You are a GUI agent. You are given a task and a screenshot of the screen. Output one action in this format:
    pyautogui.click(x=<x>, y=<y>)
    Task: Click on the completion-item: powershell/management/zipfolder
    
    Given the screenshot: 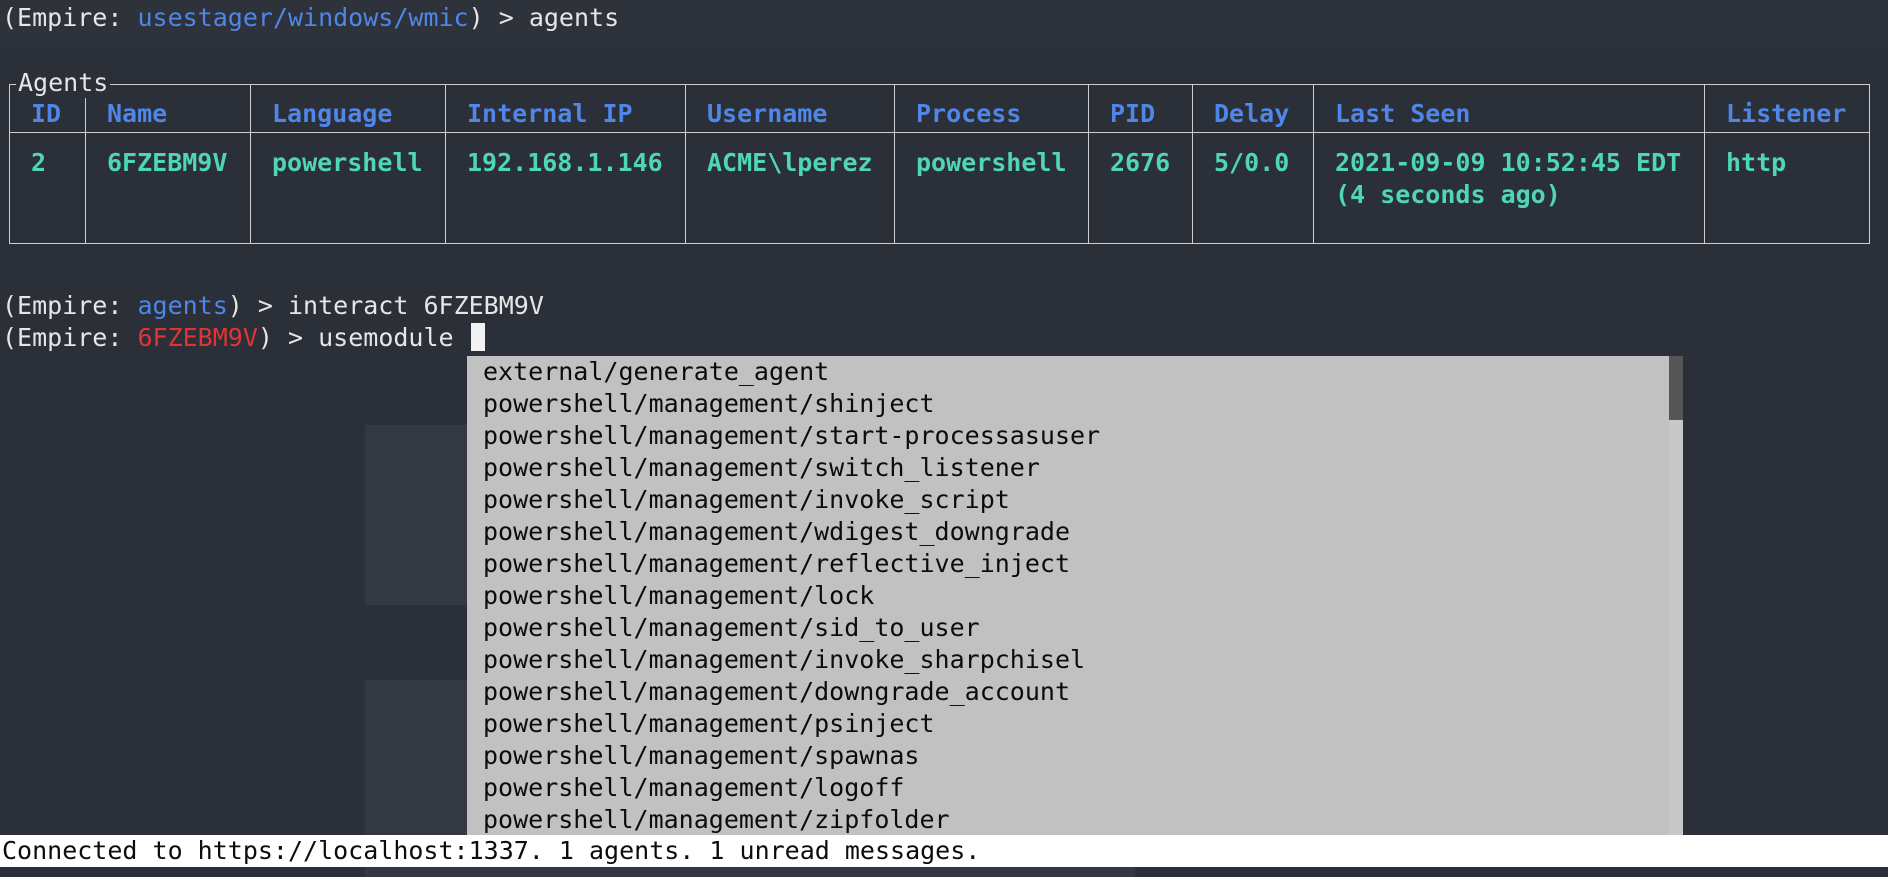 What is the action you would take?
    pyautogui.click(x=716, y=820)
    